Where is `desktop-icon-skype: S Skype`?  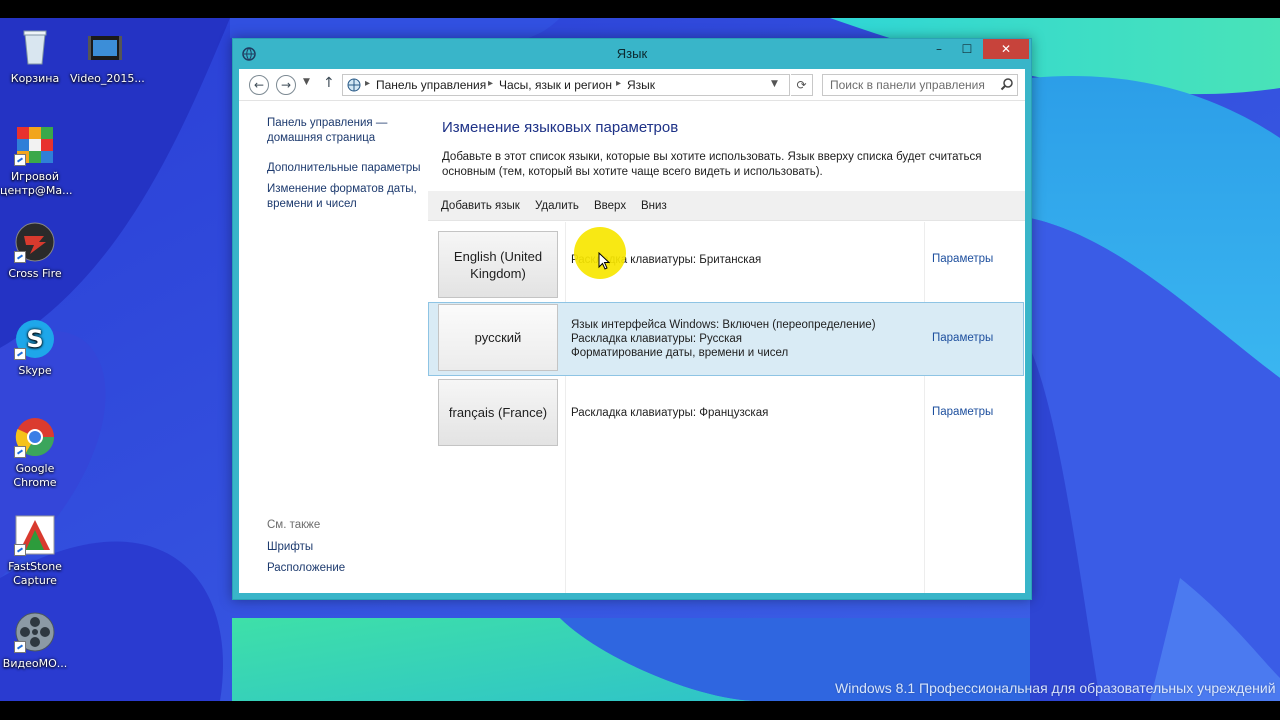
desktop-icon-skype: S Skype is located at coordinates (35, 348).